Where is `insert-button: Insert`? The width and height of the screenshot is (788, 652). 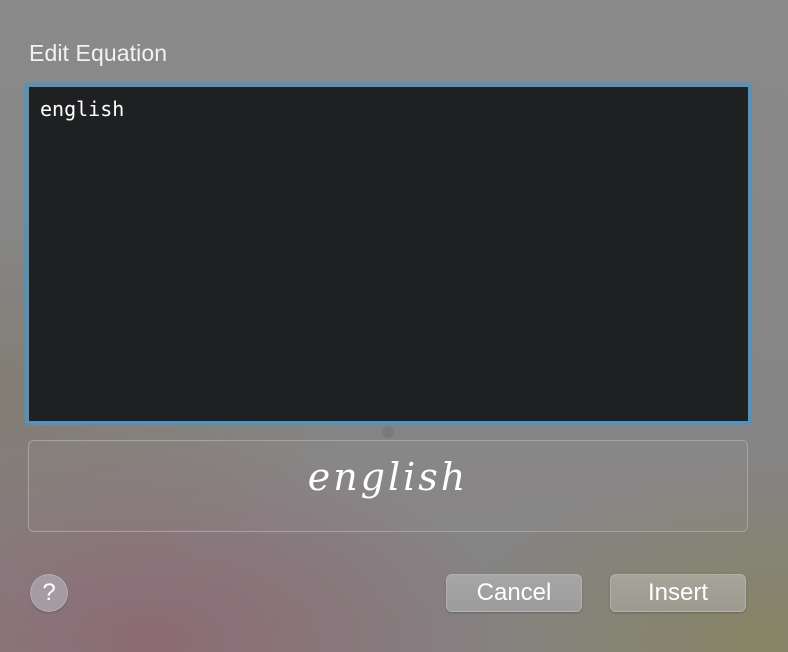 insert-button: Insert is located at coordinates (678, 593).